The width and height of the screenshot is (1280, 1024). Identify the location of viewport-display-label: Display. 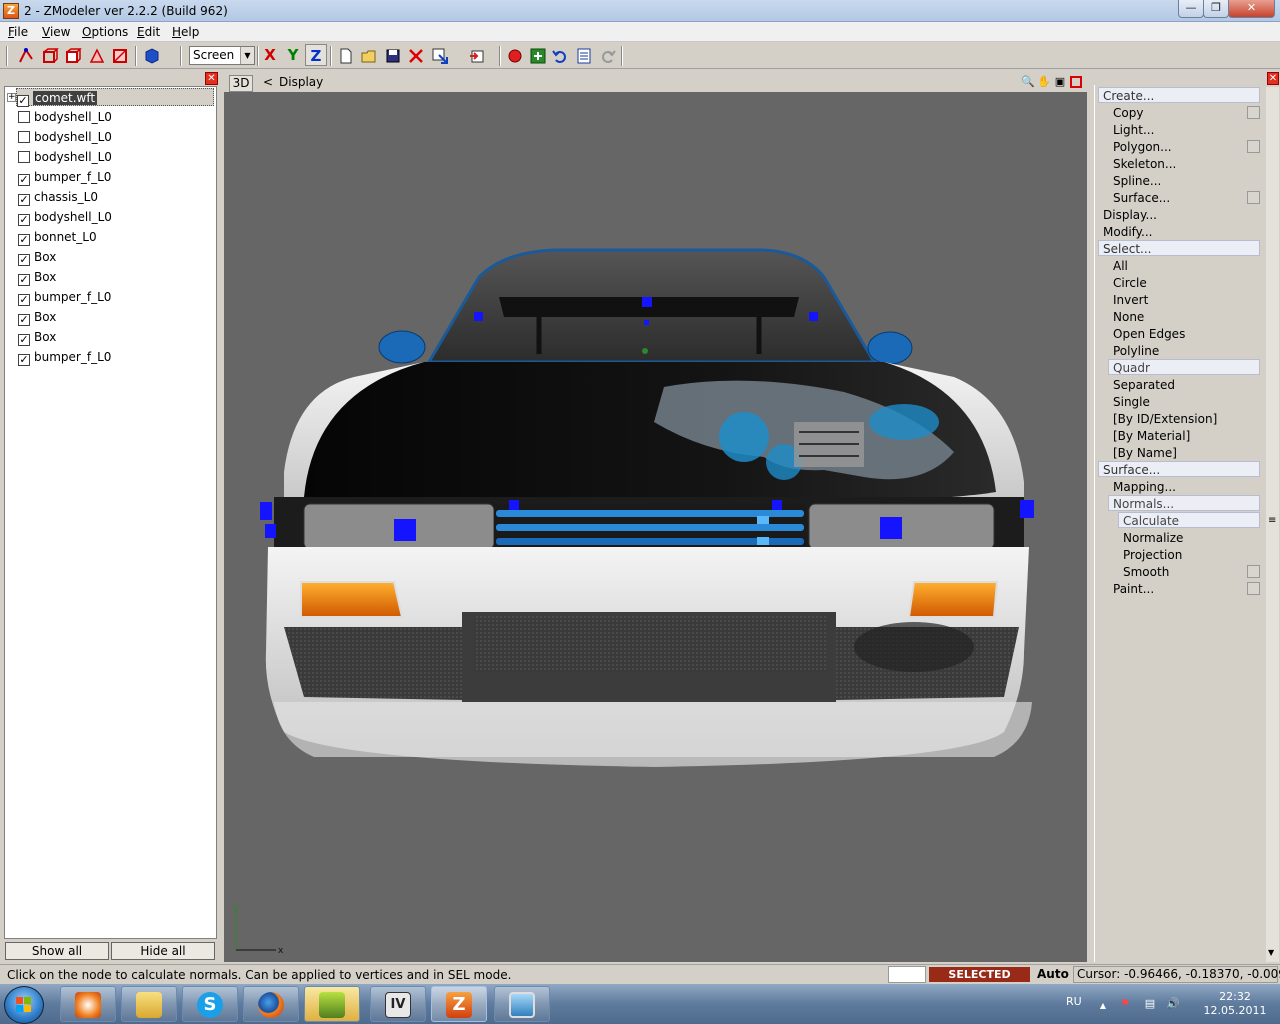
(301, 82).